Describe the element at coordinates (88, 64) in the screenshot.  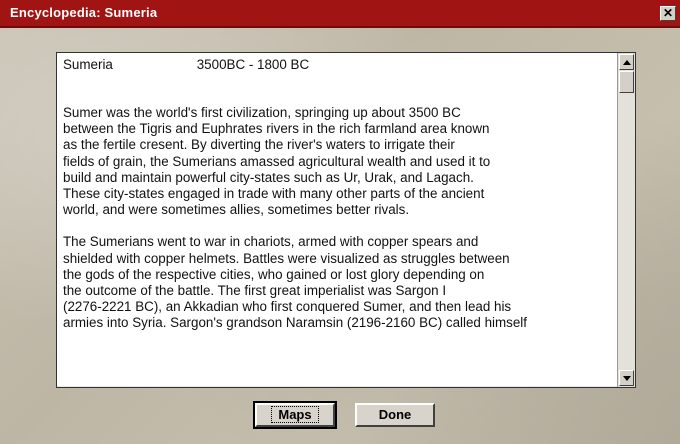
I see `article-name: Sumeria` at that location.